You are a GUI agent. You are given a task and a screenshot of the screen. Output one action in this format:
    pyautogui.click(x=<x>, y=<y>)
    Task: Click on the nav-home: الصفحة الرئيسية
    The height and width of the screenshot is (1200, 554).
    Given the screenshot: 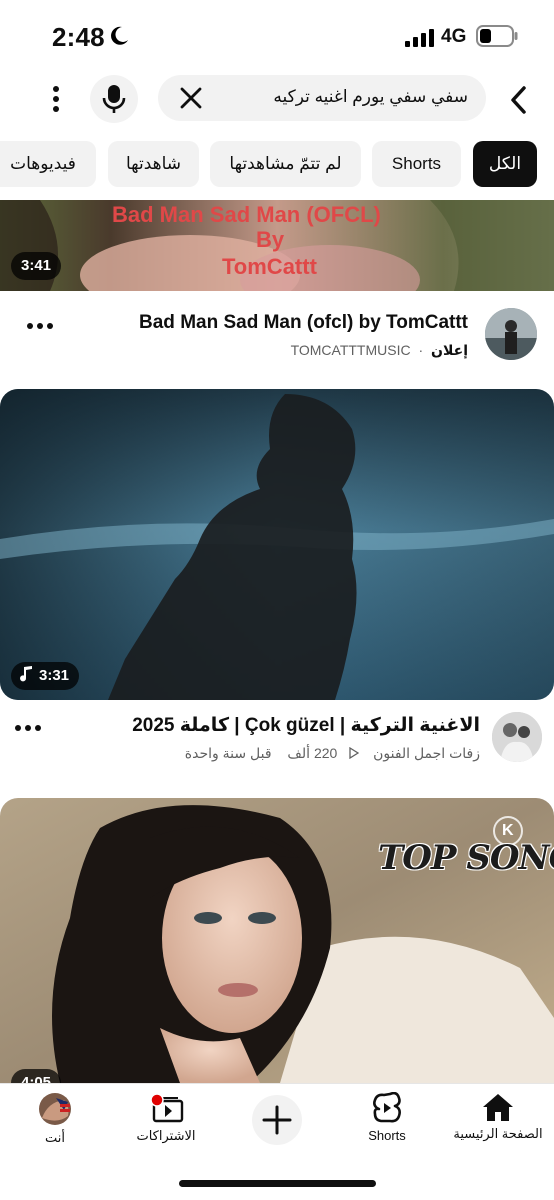 What is the action you would take?
    pyautogui.click(x=498, y=1124)
    